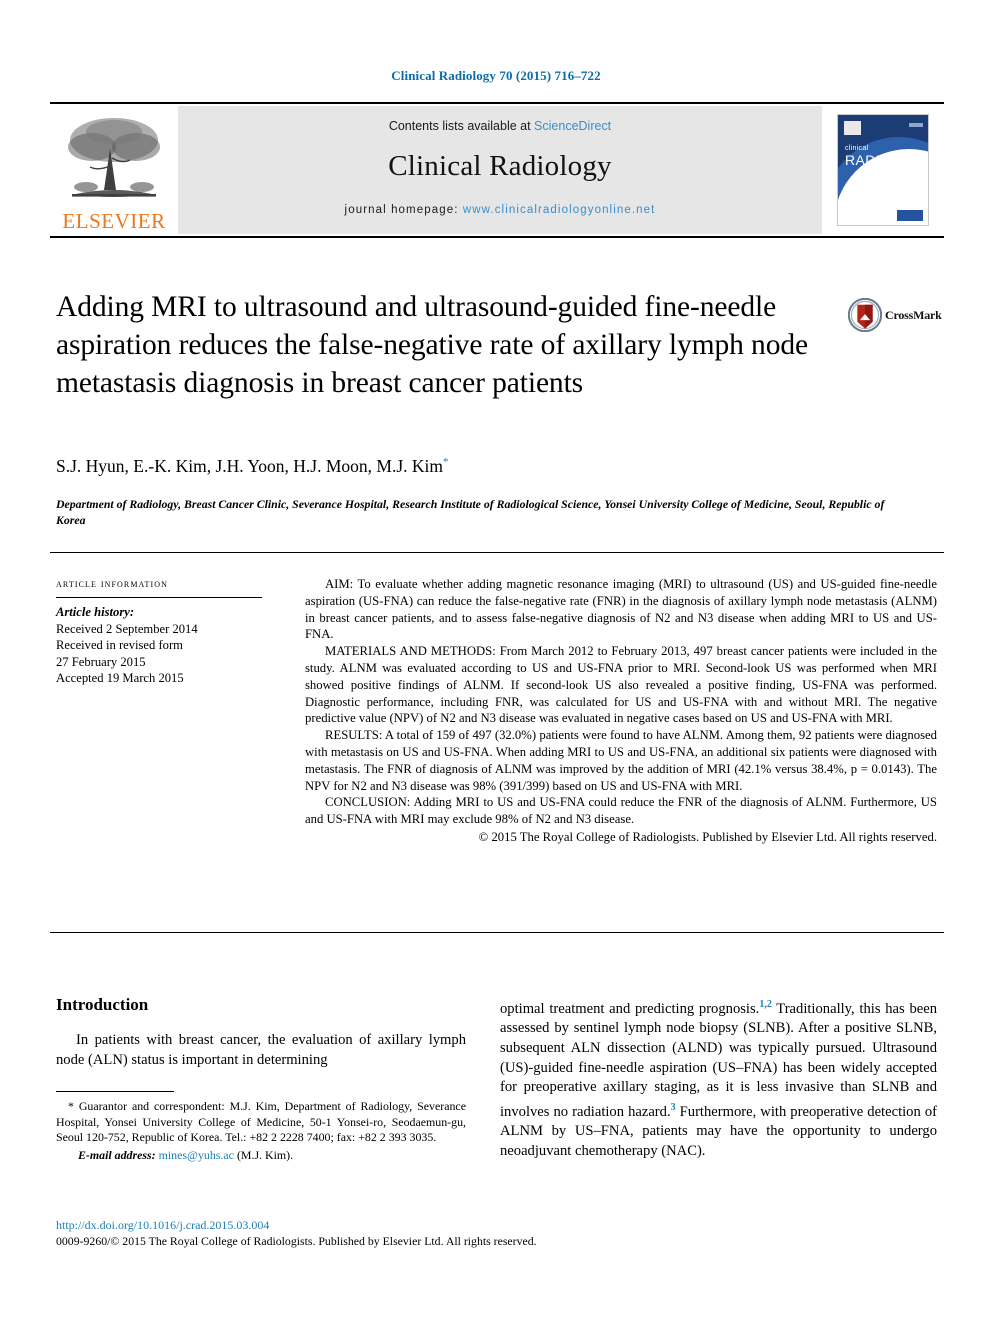 The image size is (992, 1323). What do you see at coordinates (446, 462) in the screenshot?
I see `corresponding-author-marker: *` at bounding box center [446, 462].